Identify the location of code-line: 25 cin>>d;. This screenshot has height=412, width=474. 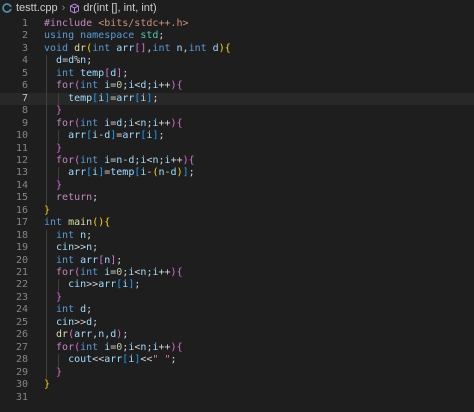
(237, 323).